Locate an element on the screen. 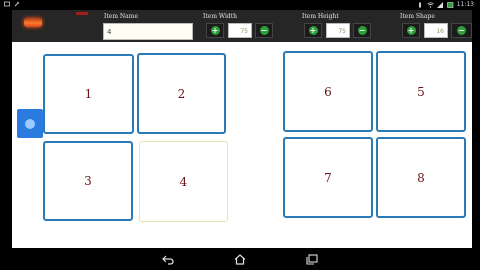 The width and height of the screenshot is (480, 270). tile-label: 5 is located at coordinates (421, 91).